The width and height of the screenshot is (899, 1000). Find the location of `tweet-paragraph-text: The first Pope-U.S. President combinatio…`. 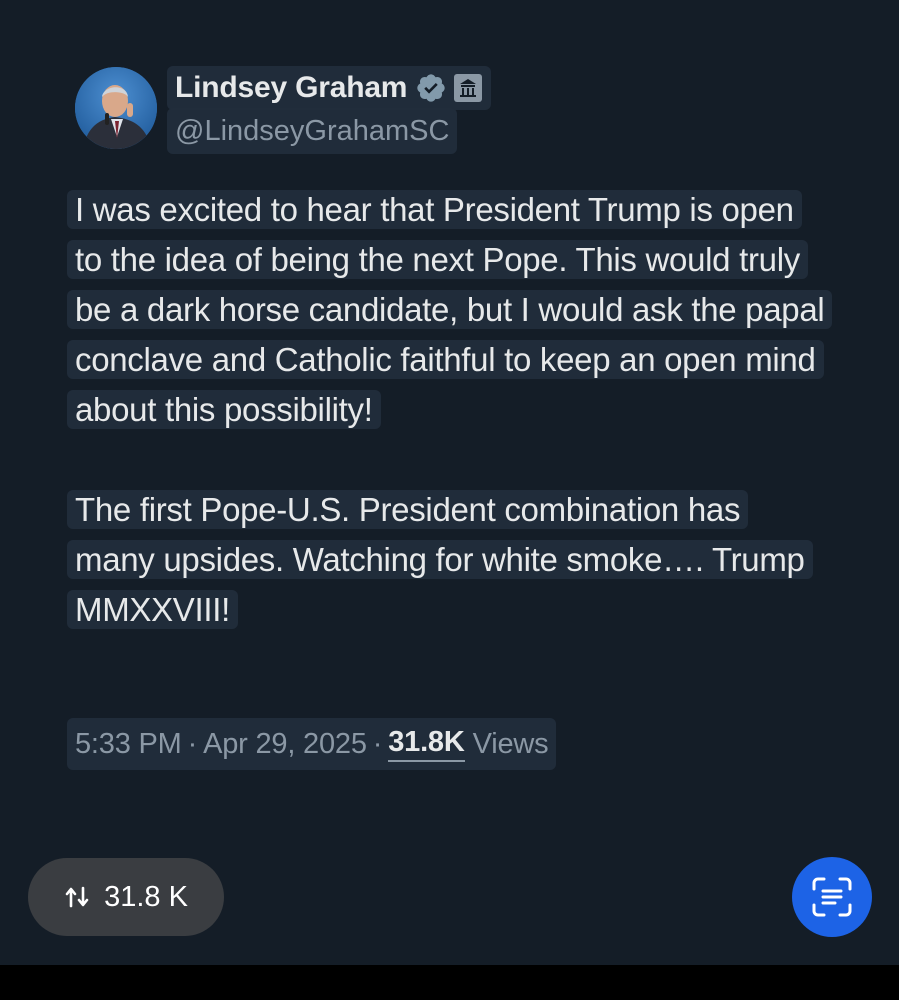

tweet-paragraph-text: The first Pope-U.S. President combinatio… is located at coordinates (440, 559).